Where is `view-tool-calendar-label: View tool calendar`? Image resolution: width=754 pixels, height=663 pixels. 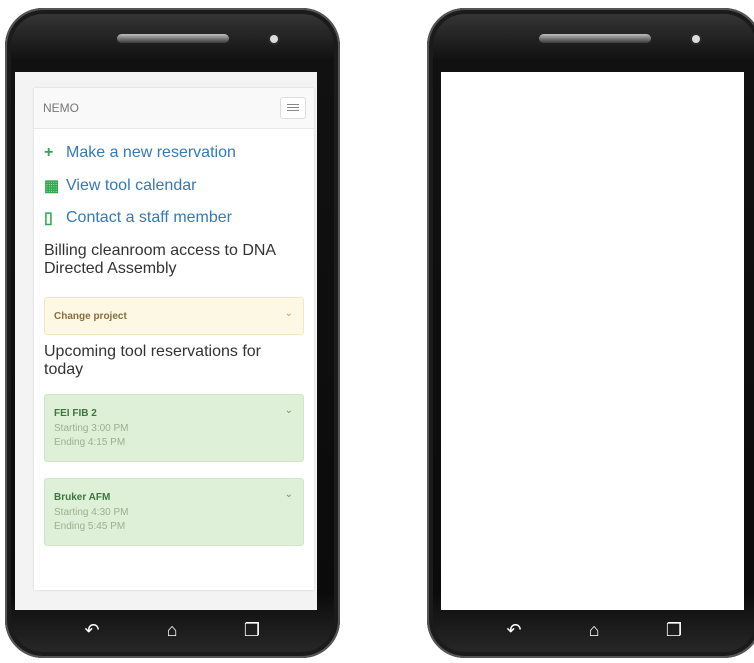 view-tool-calendar-label: View tool calendar is located at coordinates (131, 185).